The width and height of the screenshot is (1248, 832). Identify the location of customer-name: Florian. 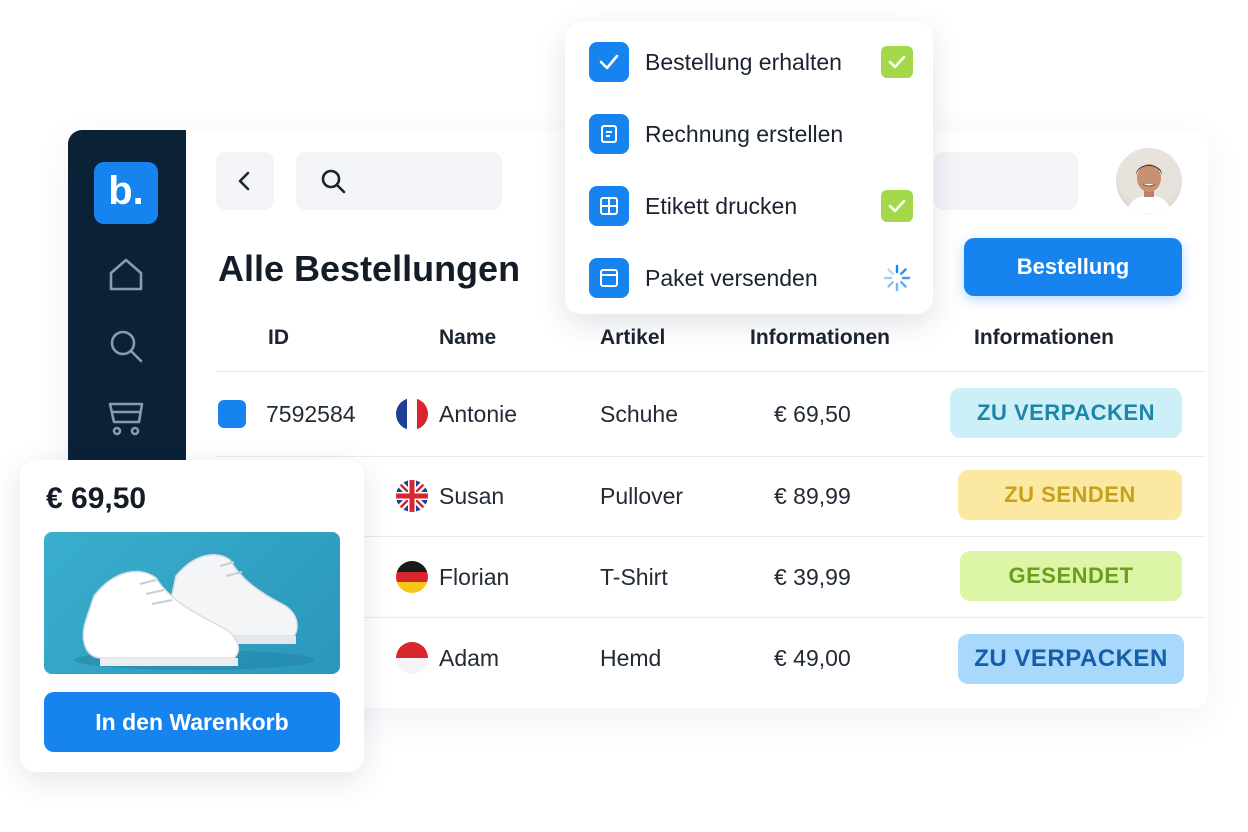
(474, 577).